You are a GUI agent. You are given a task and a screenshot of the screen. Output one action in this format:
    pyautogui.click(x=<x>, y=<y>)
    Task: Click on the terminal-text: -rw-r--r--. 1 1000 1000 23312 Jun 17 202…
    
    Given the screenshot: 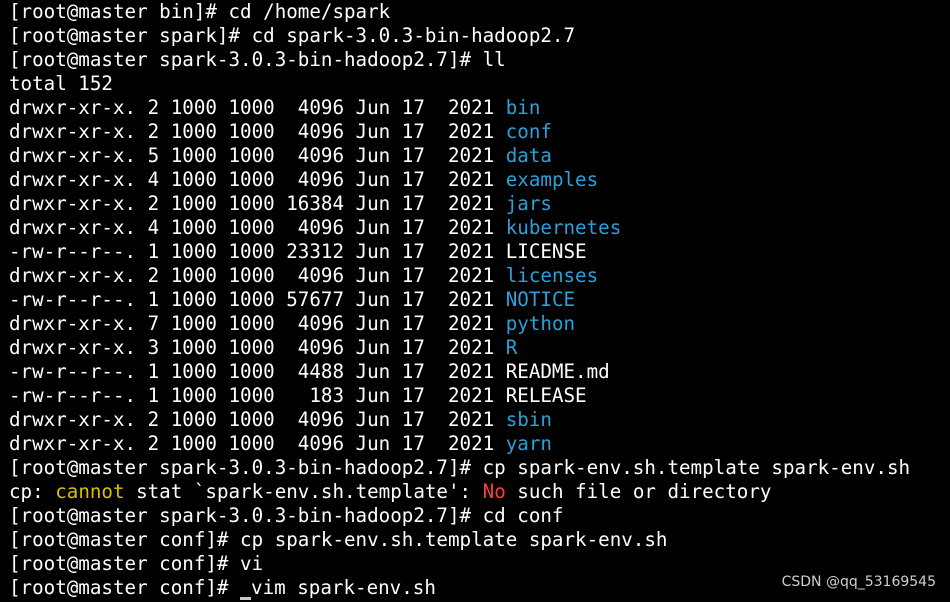 What is the action you would take?
    pyautogui.click(x=298, y=251)
    